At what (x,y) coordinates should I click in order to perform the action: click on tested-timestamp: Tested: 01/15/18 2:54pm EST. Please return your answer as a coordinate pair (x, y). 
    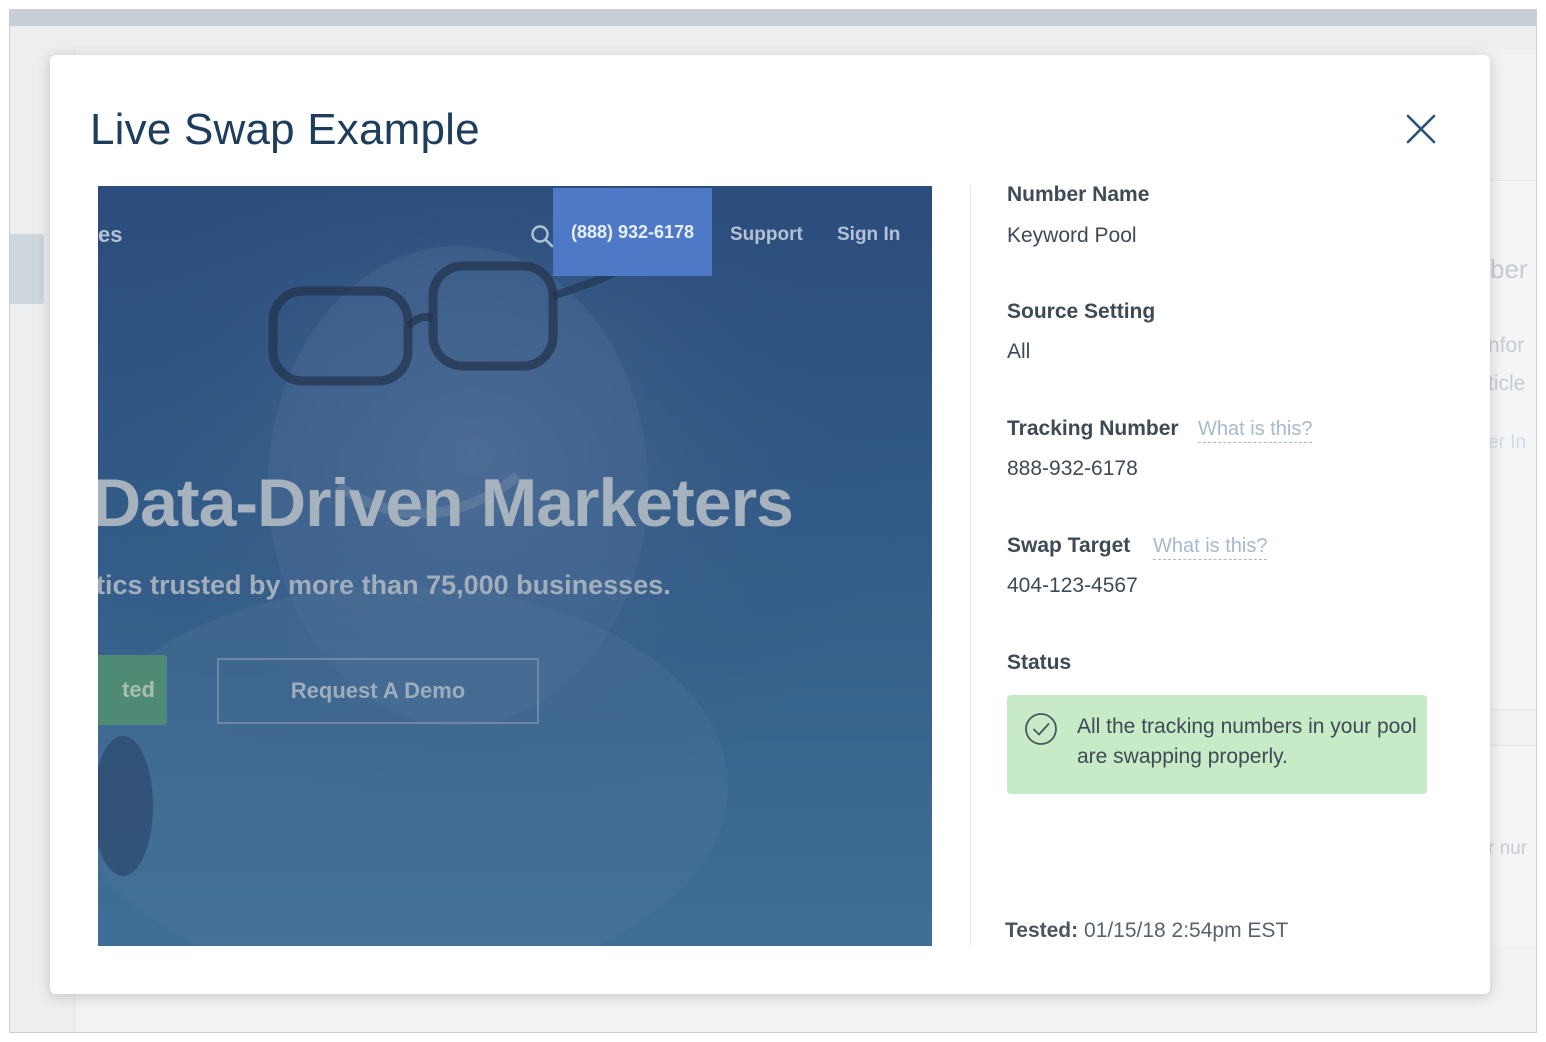
    Looking at the image, I should click on (1146, 931).